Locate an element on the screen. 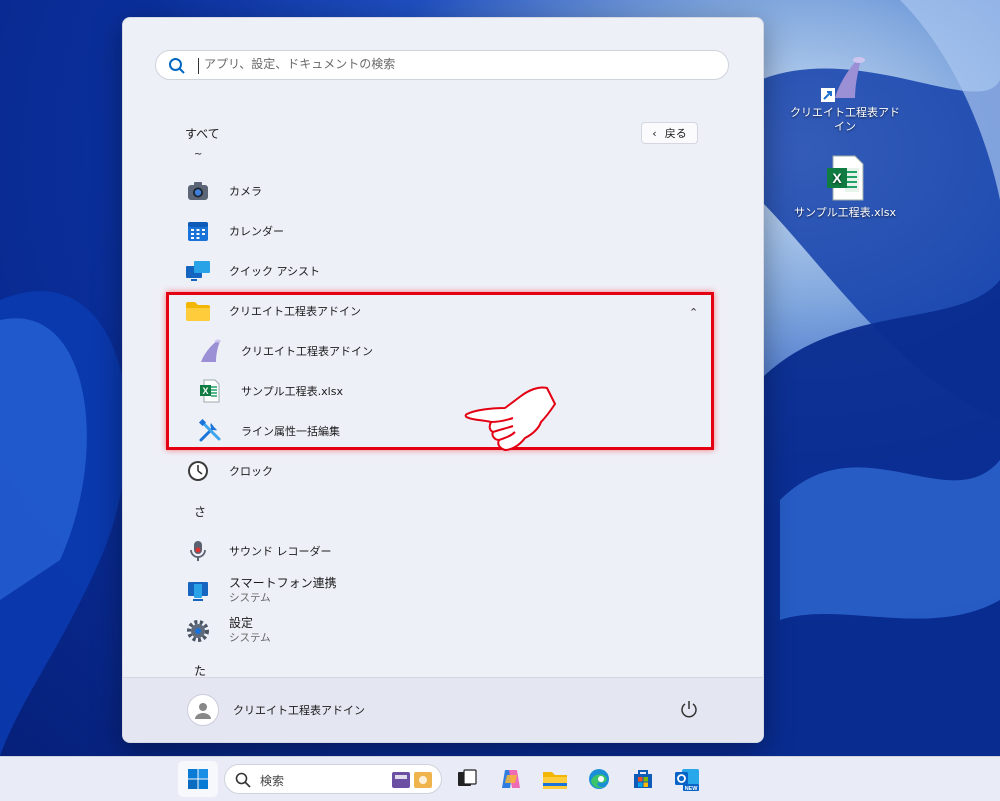  store-icon is located at coordinates (643, 779).